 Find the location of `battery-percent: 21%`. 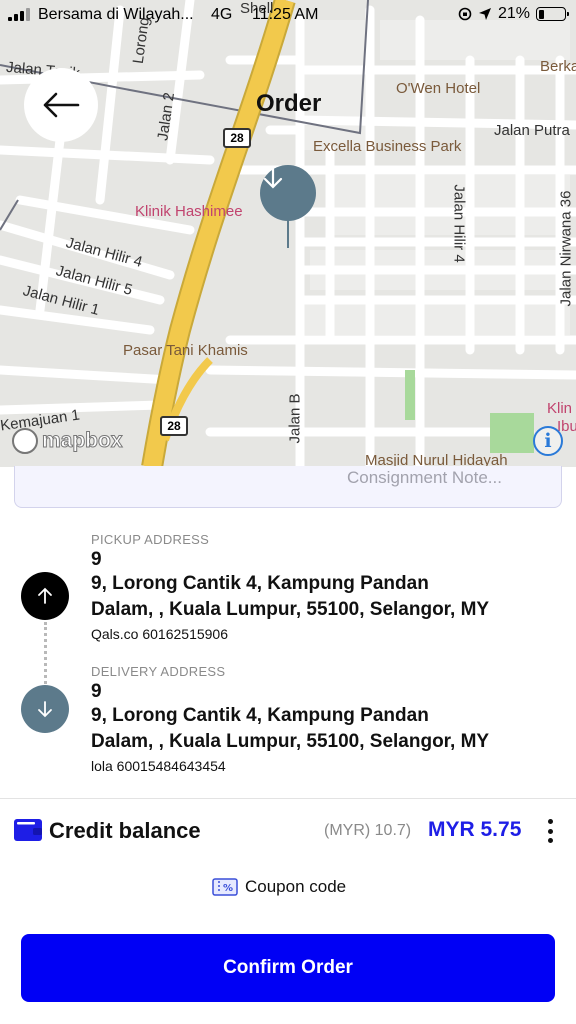

battery-percent: 21% is located at coordinates (513, 13).